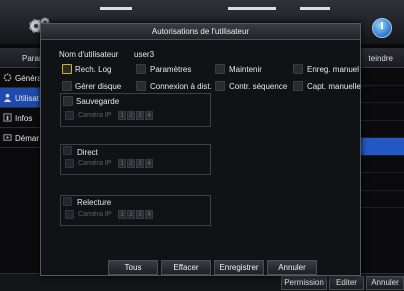 Image resolution: width=404 pixels, height=291 pixels. What do you see at coordinates (67, 201) in the screenshot?
I see `playback-group-checkbox` at bounding box center [67, 201].